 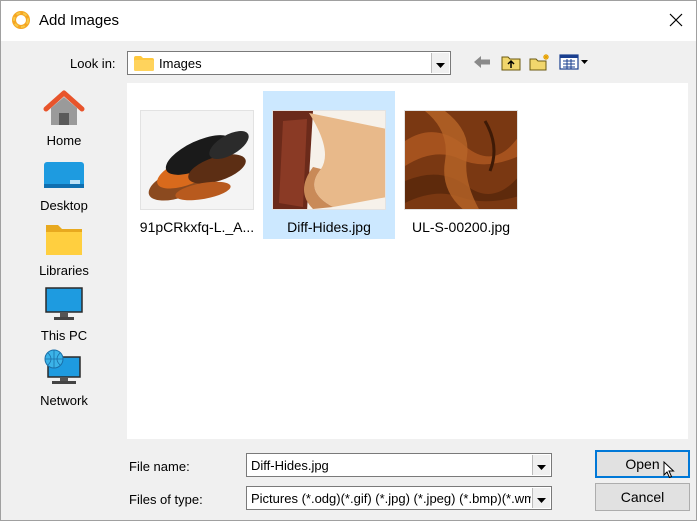 I want to click on libraries-icon, so click(x=64, y=238).